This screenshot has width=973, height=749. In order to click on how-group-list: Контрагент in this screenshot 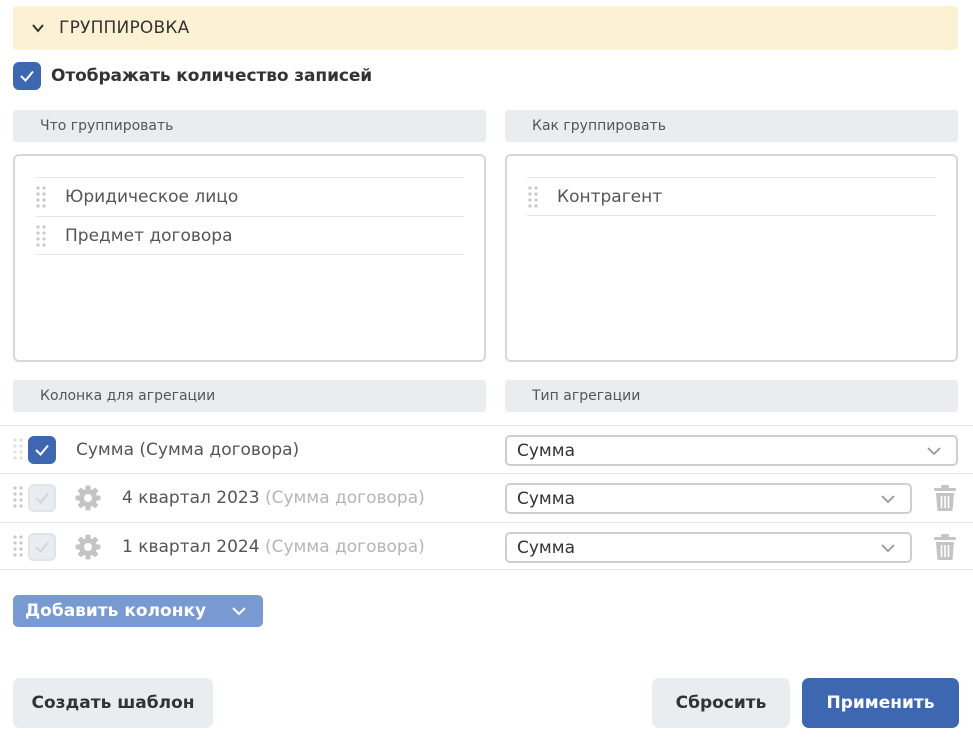, I will do `click(731, 258)`.